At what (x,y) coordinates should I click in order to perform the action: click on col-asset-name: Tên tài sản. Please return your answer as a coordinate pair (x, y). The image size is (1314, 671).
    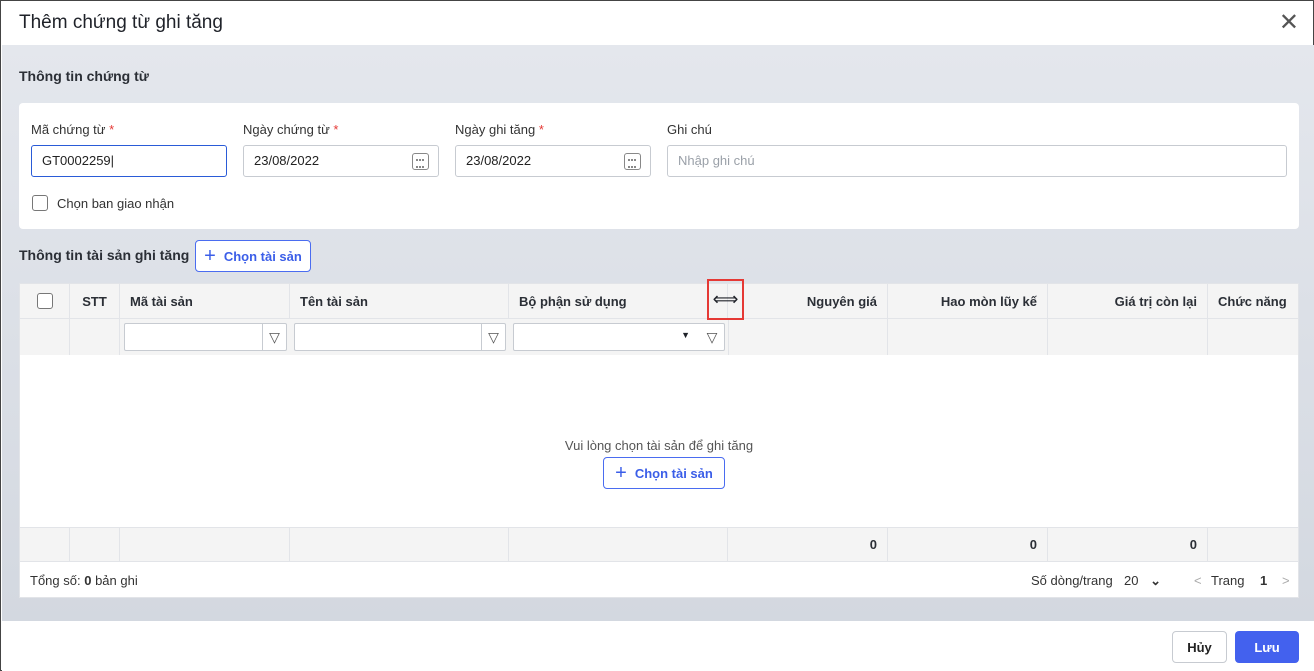
    Looking at the image, I should click on (399, 301).